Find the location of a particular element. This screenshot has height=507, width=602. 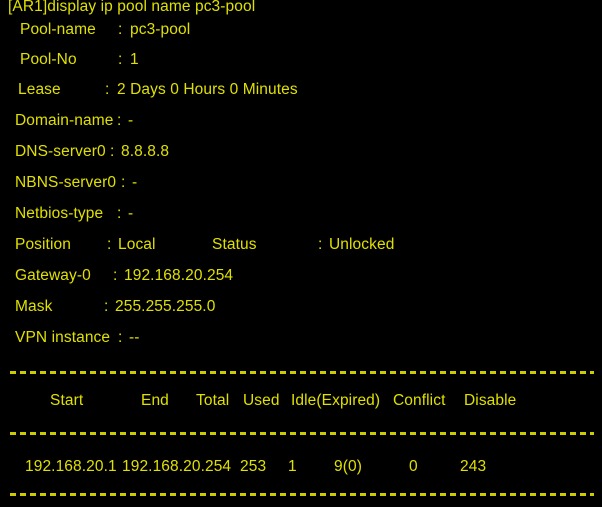

colon-nbns-server0: : is located at coordinates (123, 182).